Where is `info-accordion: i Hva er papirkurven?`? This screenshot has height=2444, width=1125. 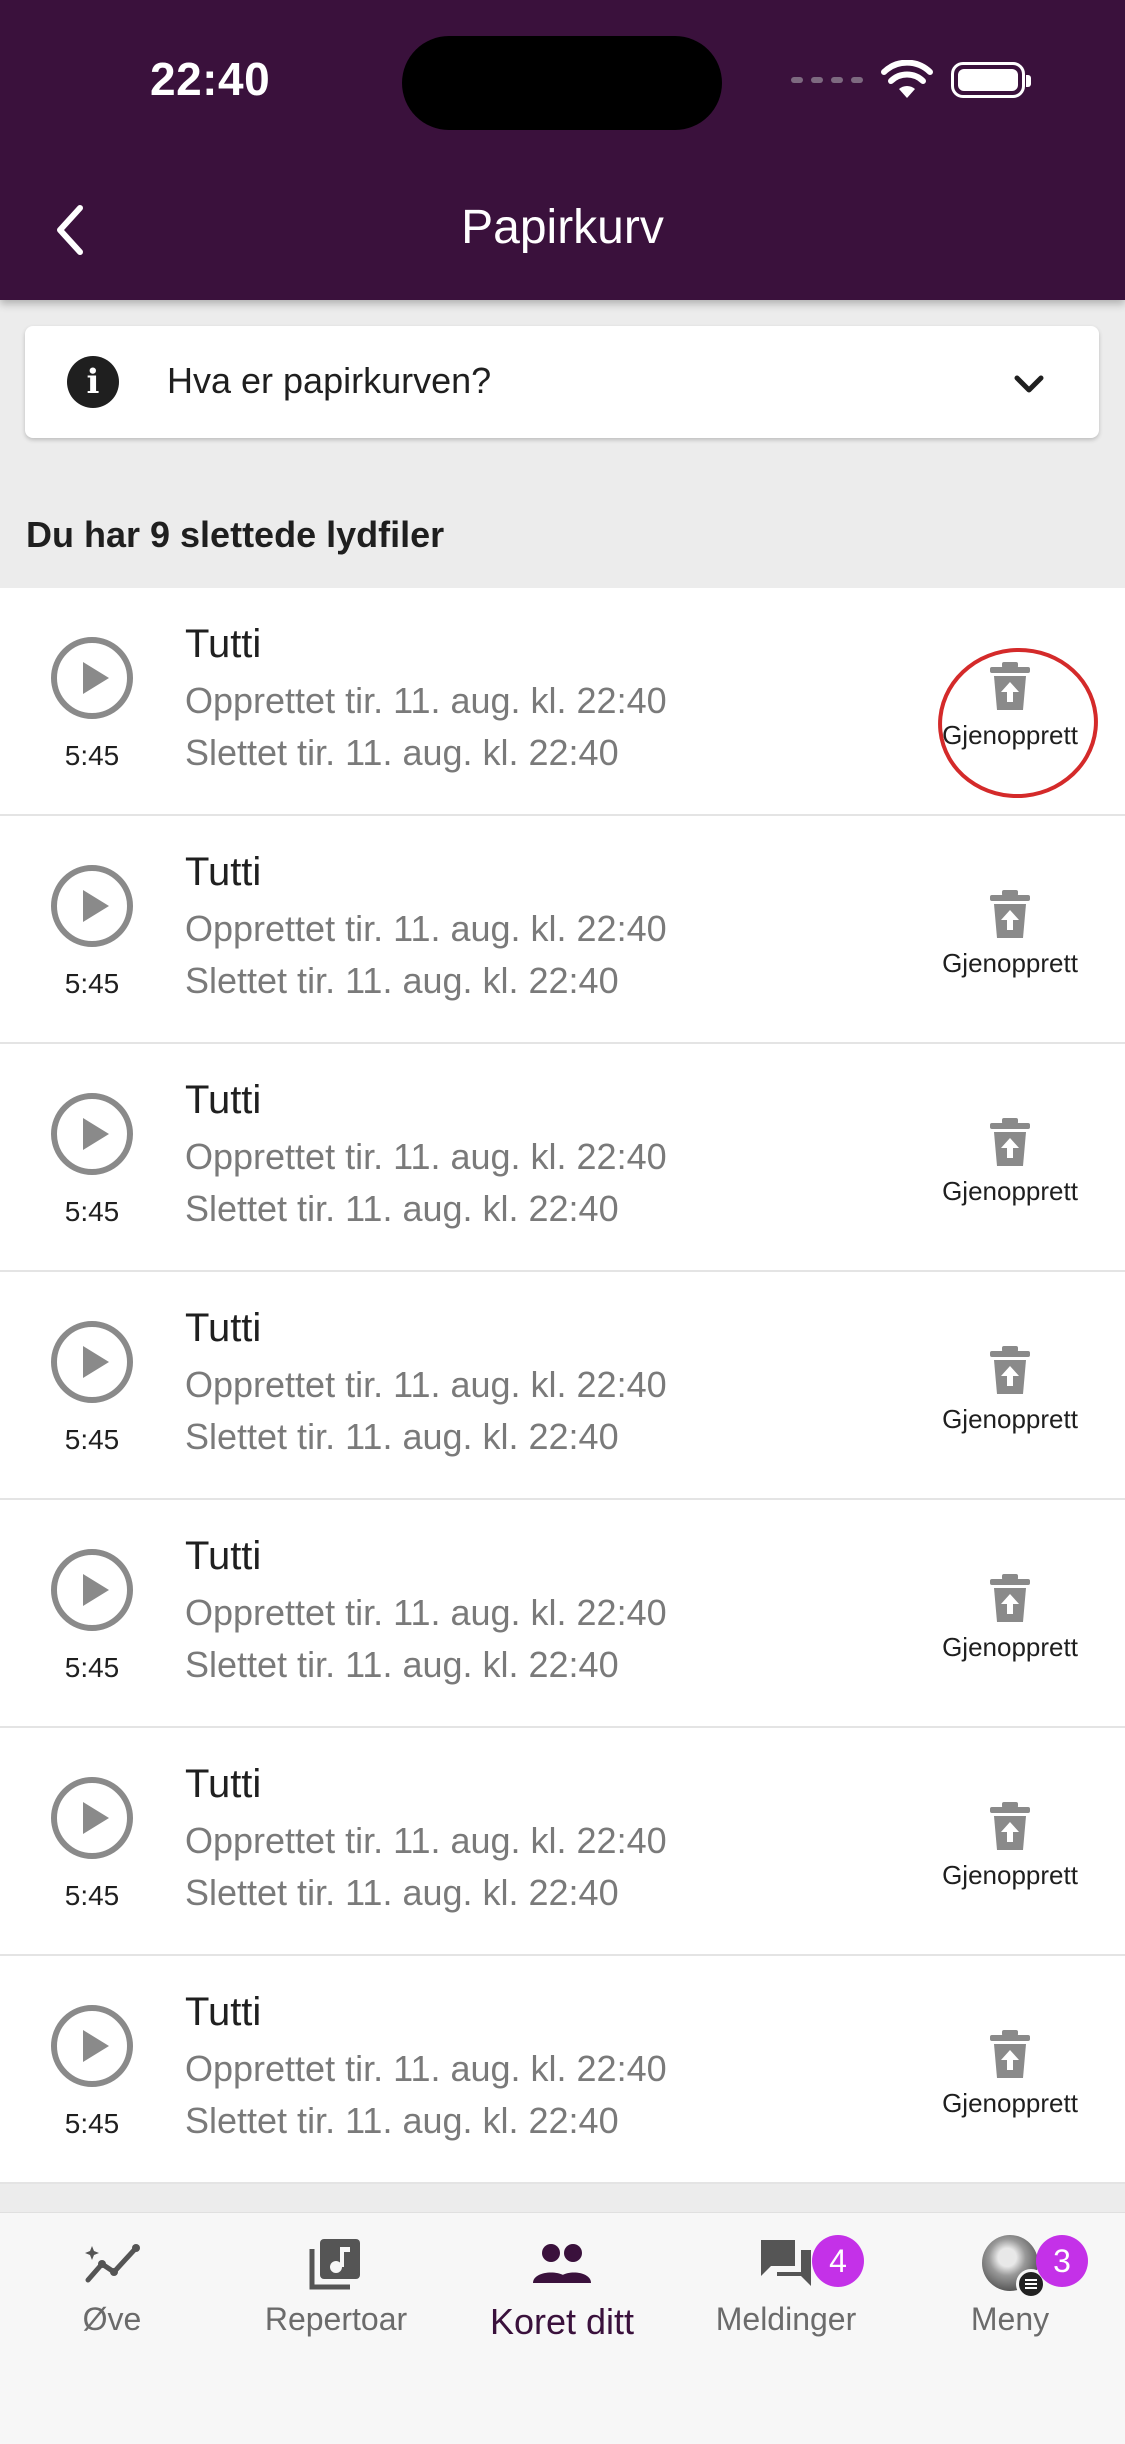
info-accordion: i Hva er papirkurven? is located at coordinates (562, 382).